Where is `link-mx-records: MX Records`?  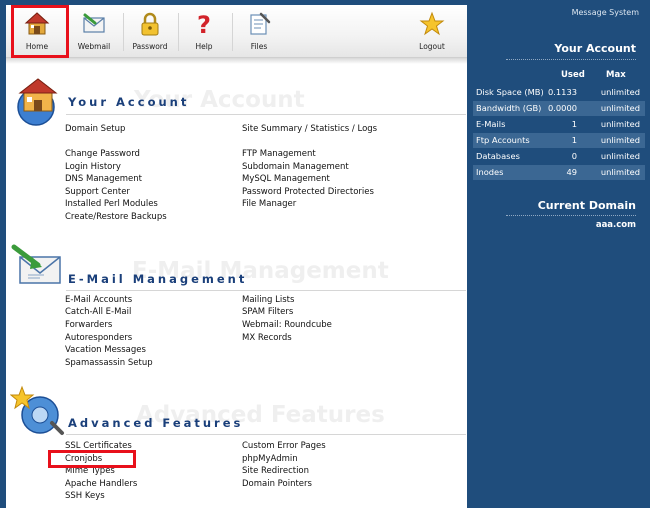
link-mx-records: MX Records is located at coordinates (267, 338).